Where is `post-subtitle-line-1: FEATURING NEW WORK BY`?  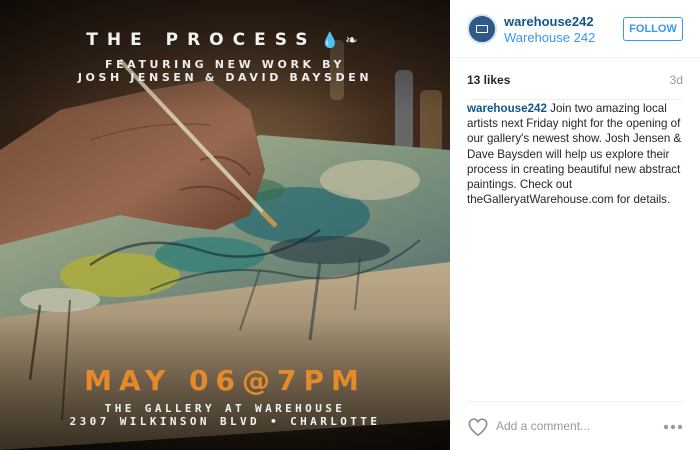
post-subtitle-line-1: FEATURING NEW WORK BY is located at coordinates (225, 64).